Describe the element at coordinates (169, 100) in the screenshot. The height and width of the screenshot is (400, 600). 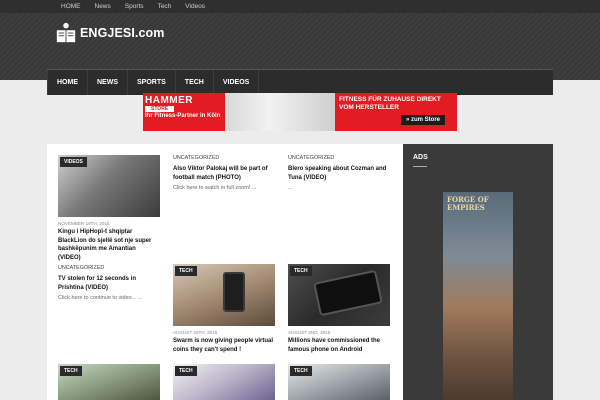
I see `ad-brand-name: HAMMER` at that location.